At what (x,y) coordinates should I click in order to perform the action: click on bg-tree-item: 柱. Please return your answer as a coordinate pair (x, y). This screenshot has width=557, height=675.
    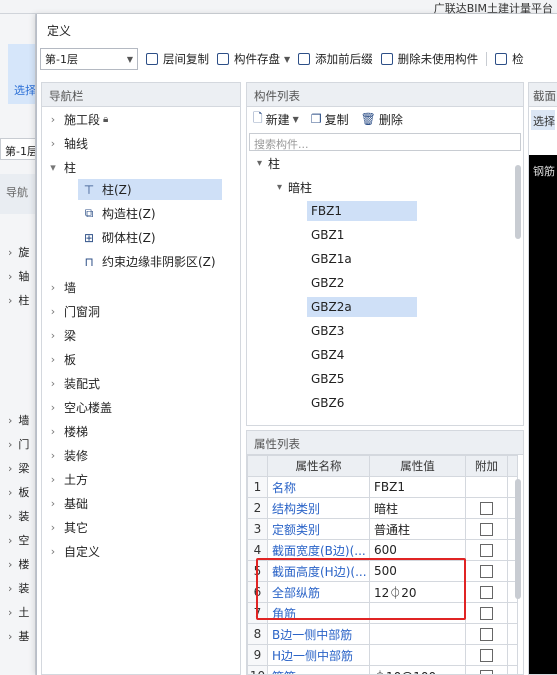
    Looking at the image, I should click on (18, 300).